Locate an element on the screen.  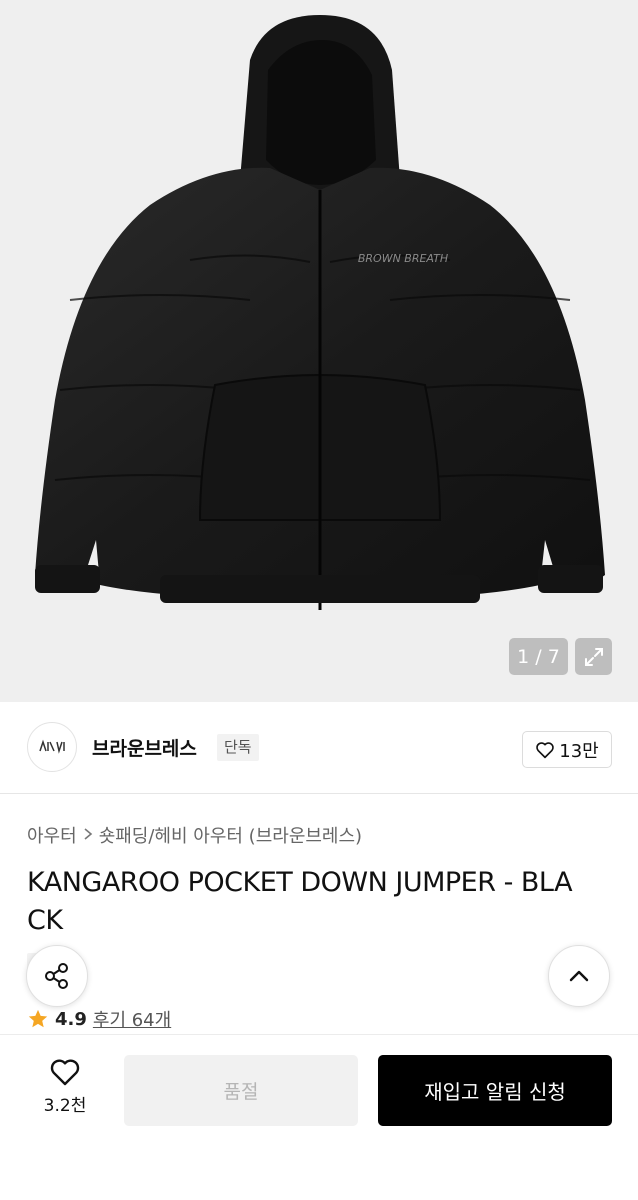
share-button is located at coordinates (57, 976).